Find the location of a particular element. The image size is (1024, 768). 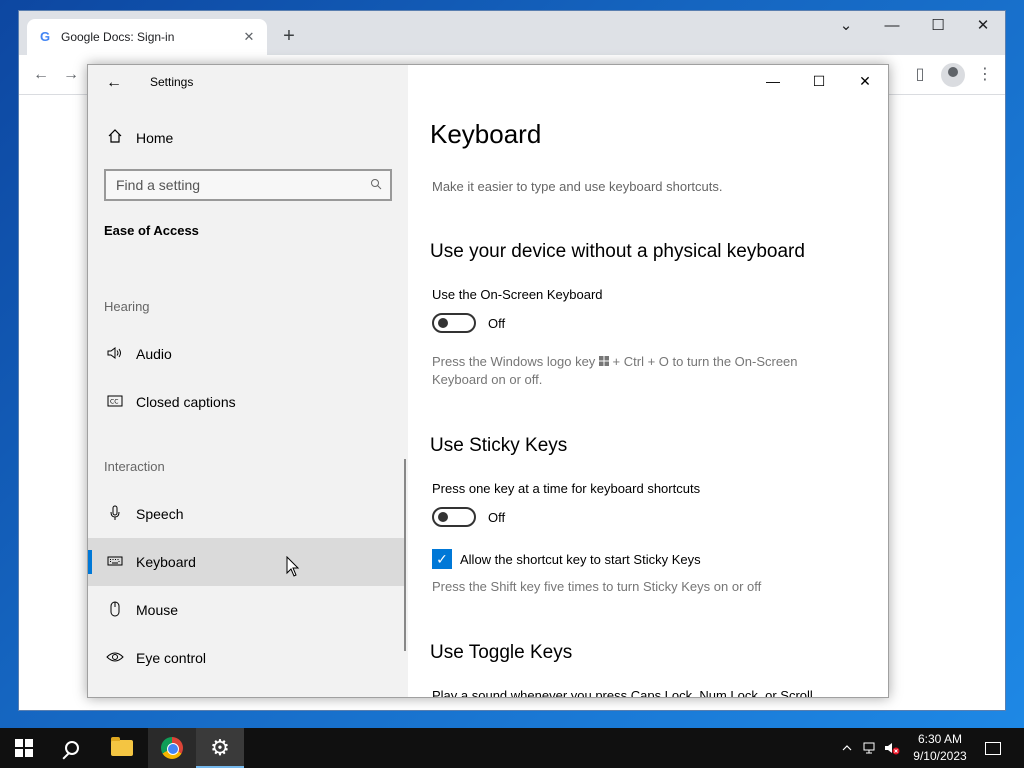

sidebar-item-label: Keyboard is located at coordinates (166, 562).